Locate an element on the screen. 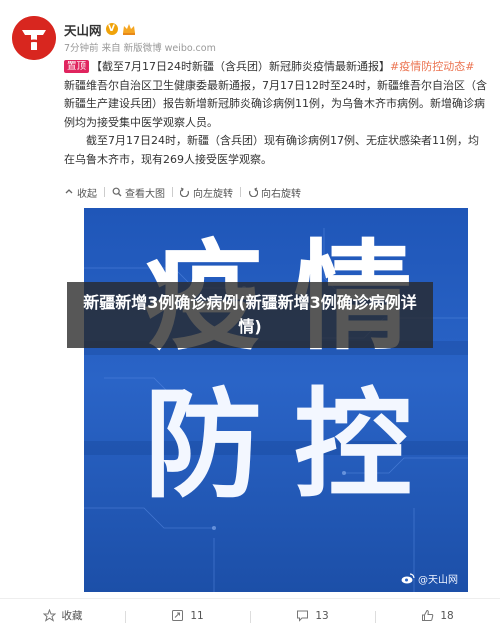 Image resolution: width=500 pixels, height=632 pixels. repost-count: 11 is located at coordinates (197, 615).